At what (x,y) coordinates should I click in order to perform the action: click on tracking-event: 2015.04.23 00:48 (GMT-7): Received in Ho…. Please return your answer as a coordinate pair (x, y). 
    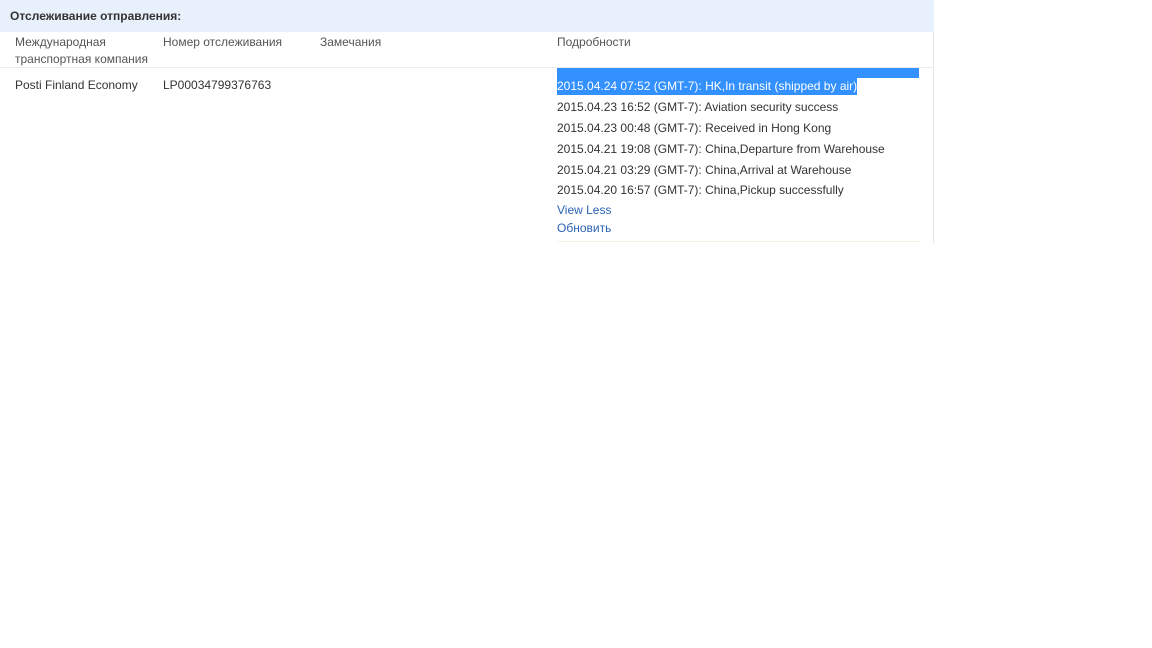
    Looking at the image, I should click on (694, 128).